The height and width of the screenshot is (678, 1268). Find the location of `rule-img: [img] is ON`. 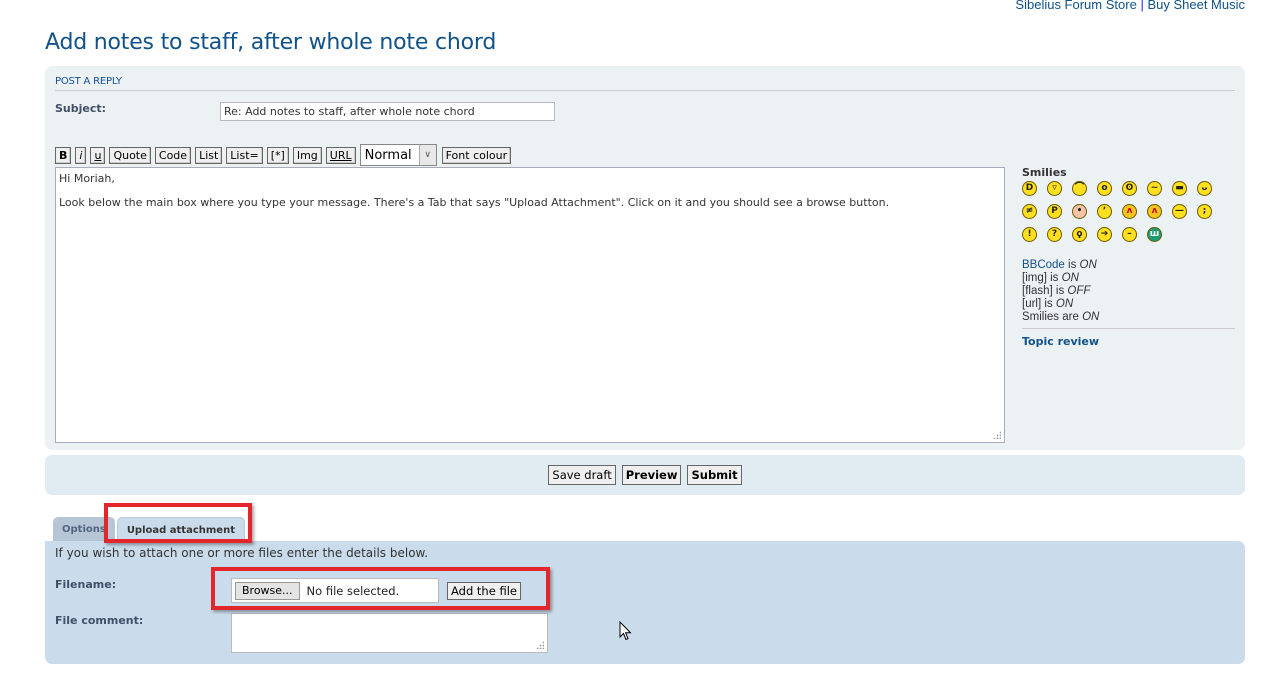

rule-img: [img] is ON is located at coordinates (1128, 278).